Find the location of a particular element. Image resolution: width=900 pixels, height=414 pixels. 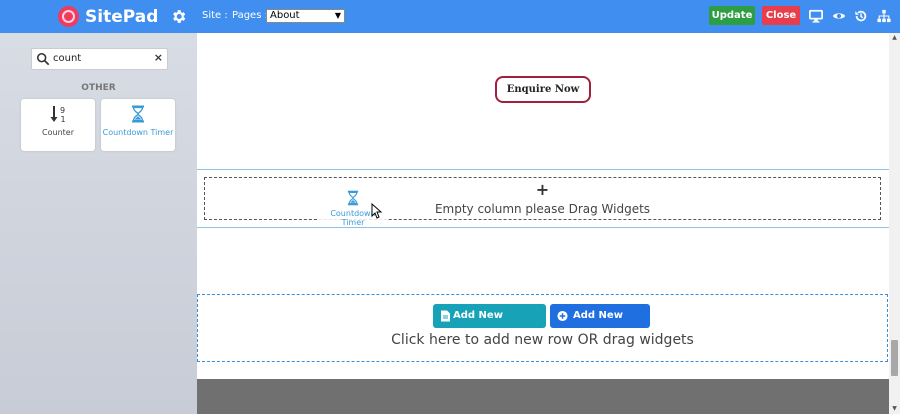

file-icon is located at coordinates (445, 316).